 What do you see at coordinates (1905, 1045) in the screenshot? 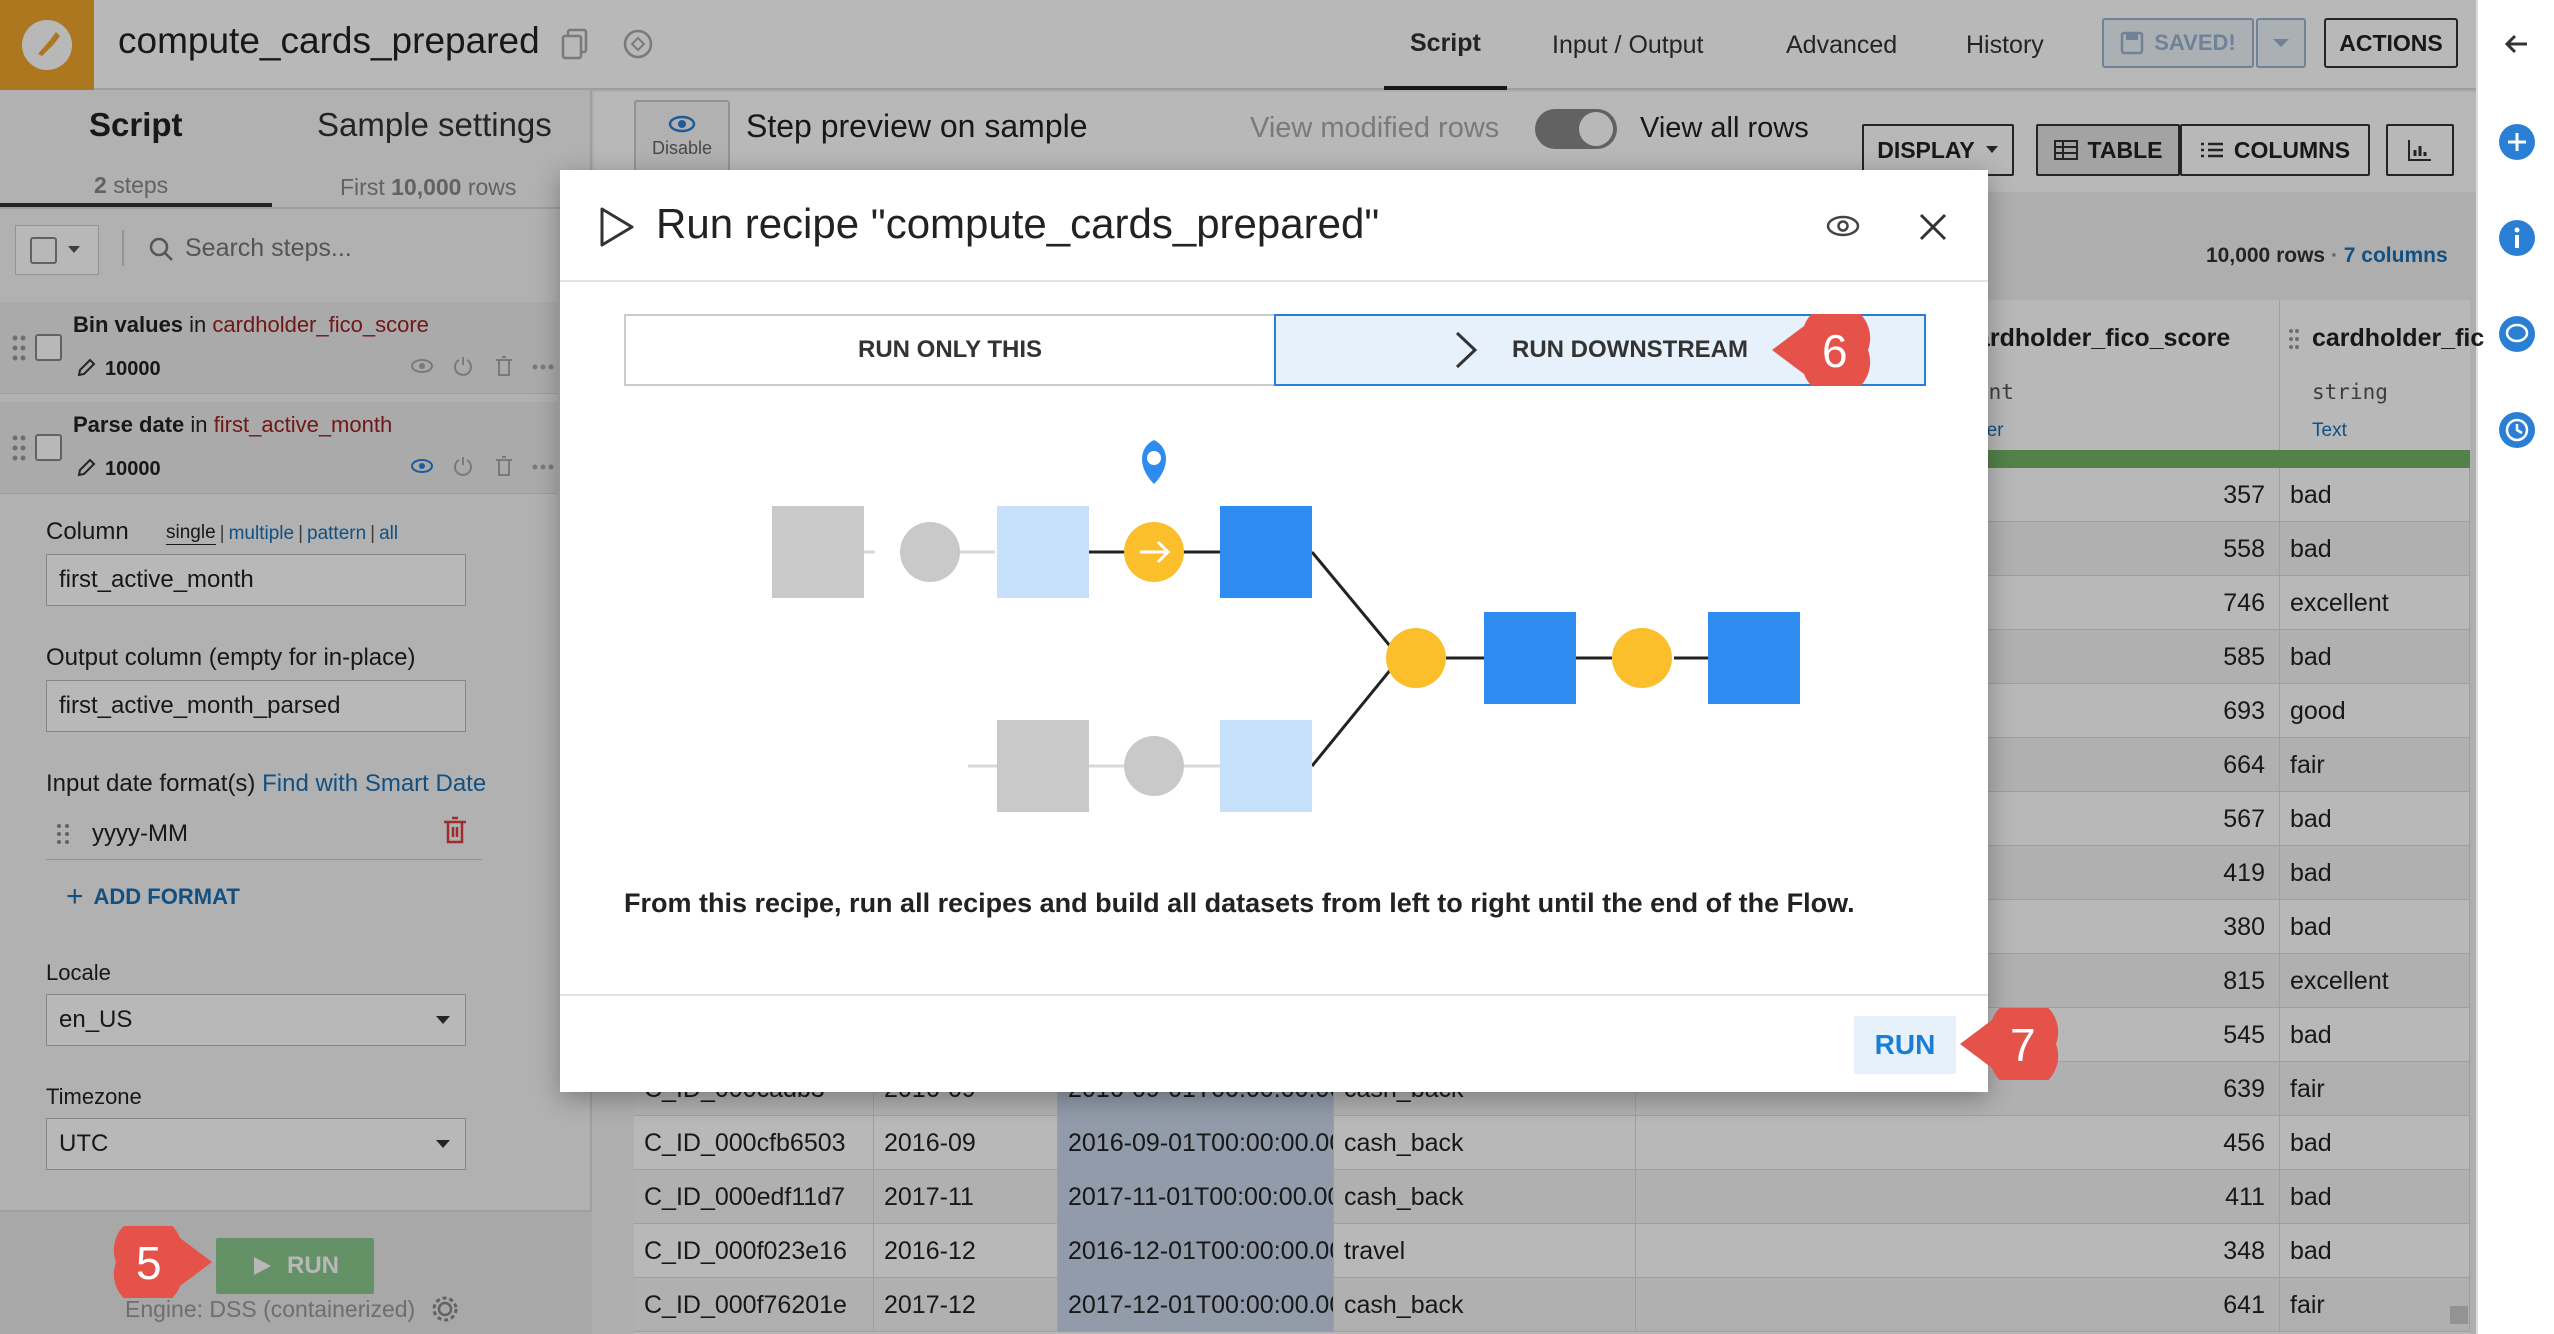
I see `modal-run-button: RUN` at bounding box center [1905, 1045].